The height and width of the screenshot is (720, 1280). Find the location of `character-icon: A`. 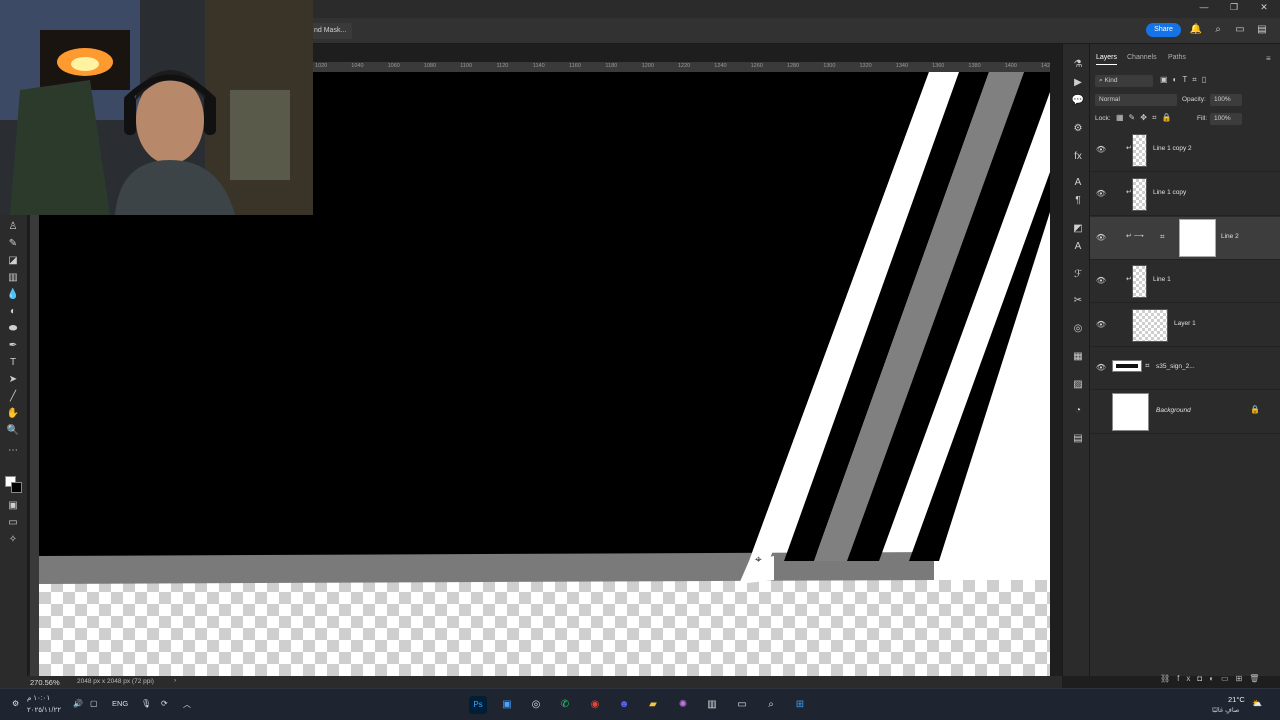

character-icon: A is located at coordinates (1078, 183).